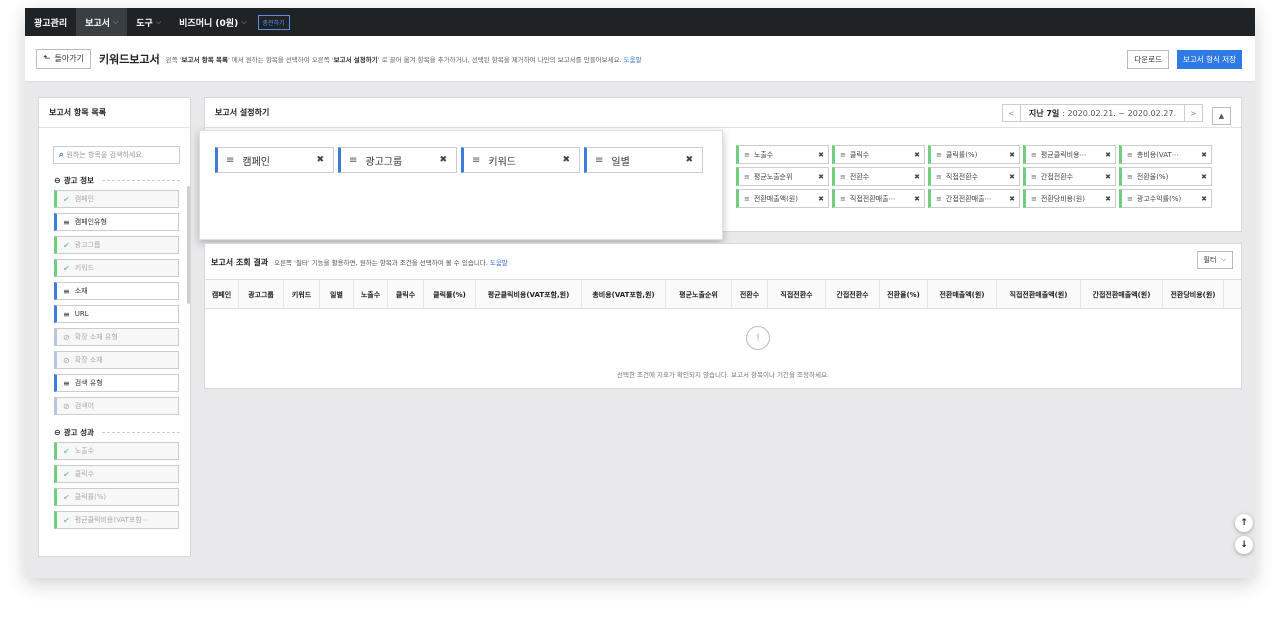  I want to click on column-header: 노출수, so click(371, 294).